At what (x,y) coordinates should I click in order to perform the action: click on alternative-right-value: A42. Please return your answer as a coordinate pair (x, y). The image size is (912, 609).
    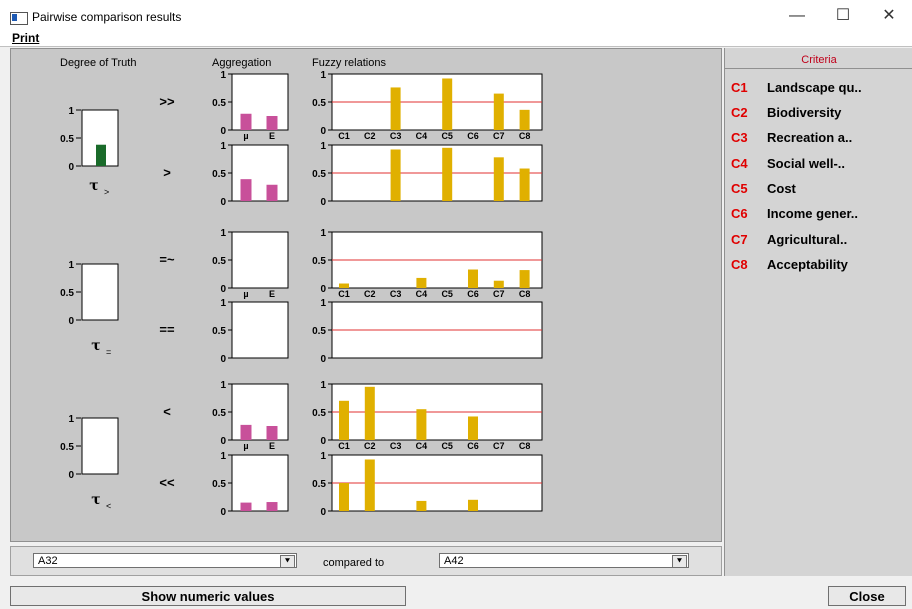
    Looking at the image, I should click on (454, 561).